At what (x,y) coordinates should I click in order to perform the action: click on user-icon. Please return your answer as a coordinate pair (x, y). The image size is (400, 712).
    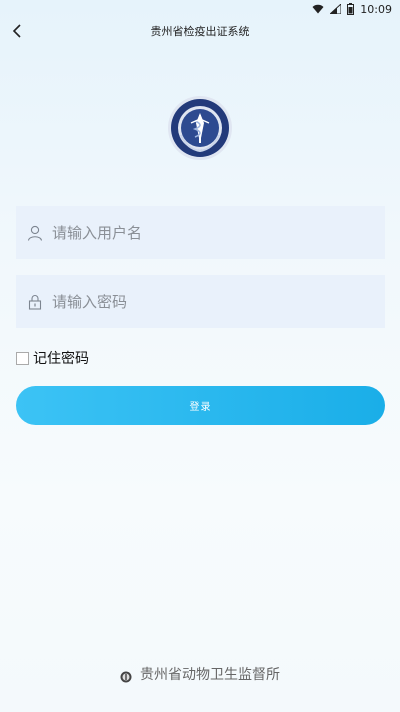
    Looking at the image, I should click on (35, 233).